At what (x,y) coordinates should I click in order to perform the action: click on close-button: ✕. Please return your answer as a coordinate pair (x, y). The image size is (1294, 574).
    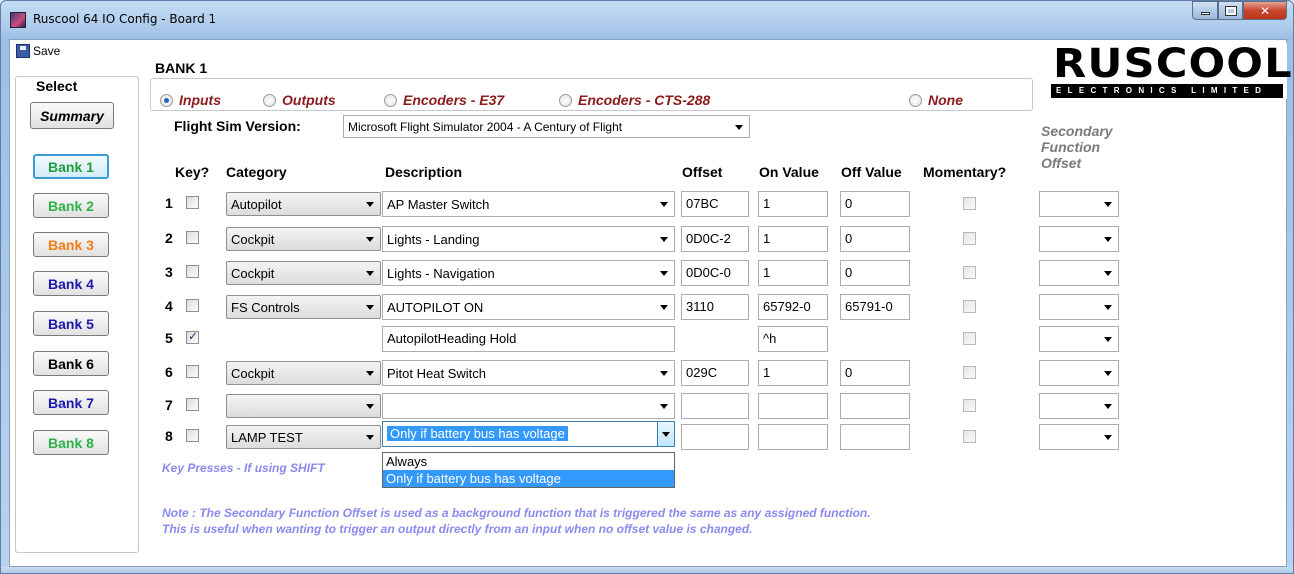
    Looking at the image, I should click on (1265, 10).